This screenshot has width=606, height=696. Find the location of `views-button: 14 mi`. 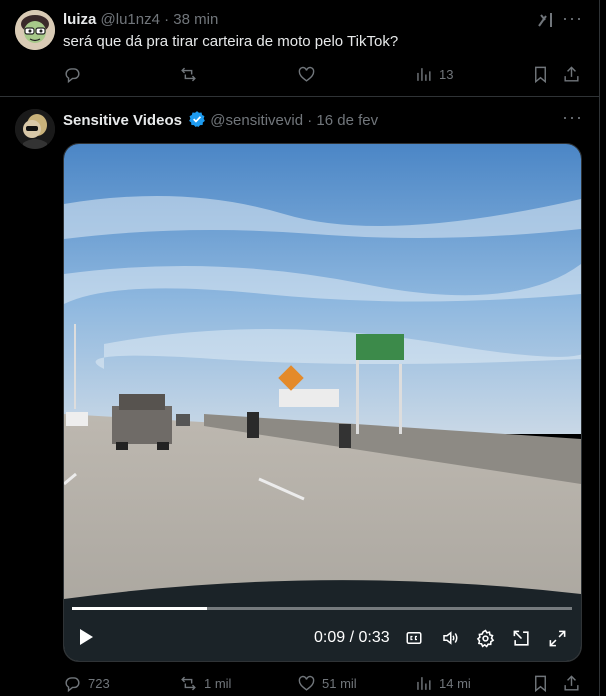

views-button: 14 mi is located at coordinates (442, 683).